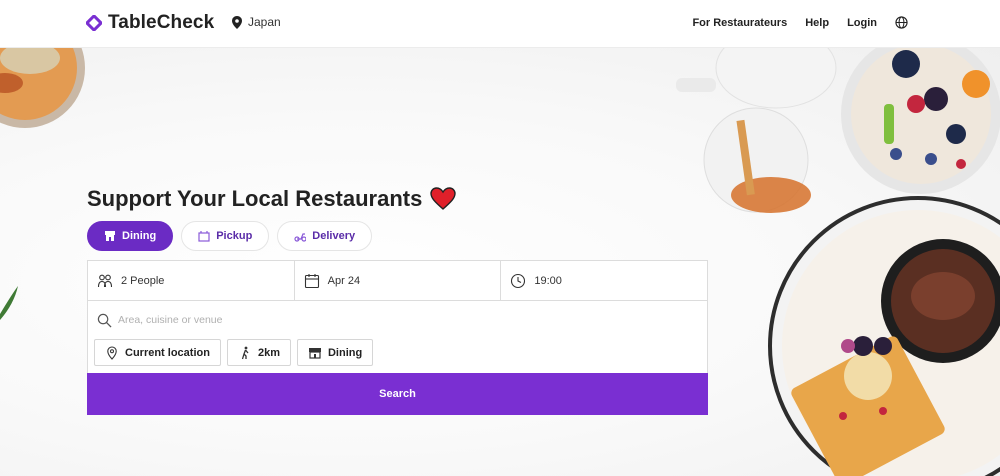  Describe the element at coordinates (800, 22) in the screenshot. I see `header-nav: For Restaurateurs Help Login` at that location.